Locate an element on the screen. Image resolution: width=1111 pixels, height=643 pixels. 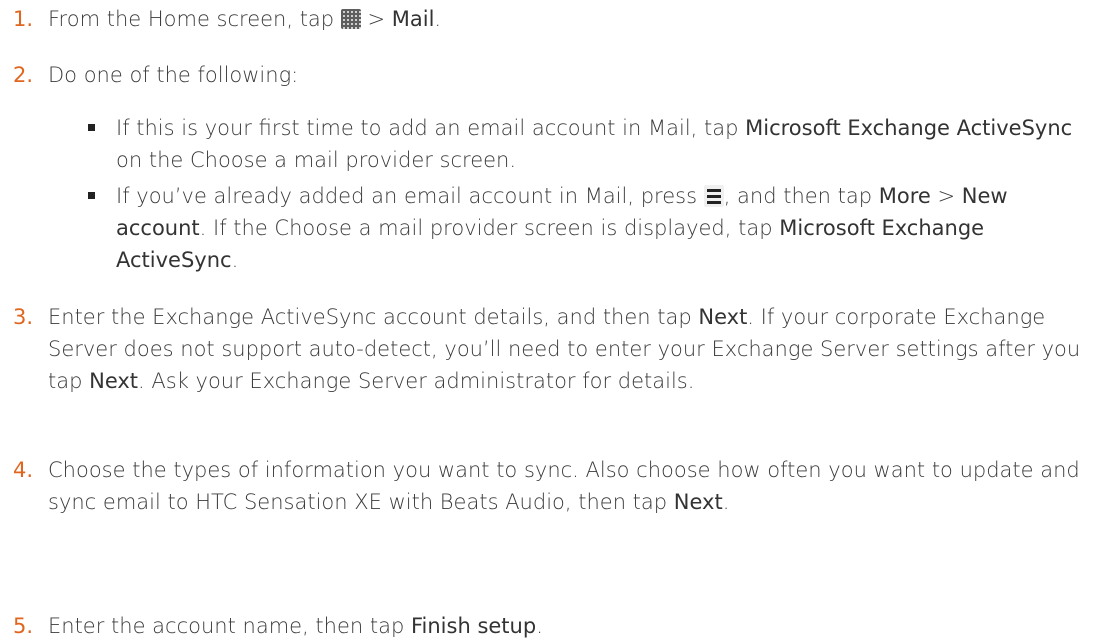
step-1: 1. From the Home screen, tap > Mail. is located at coordinates (550, 19).